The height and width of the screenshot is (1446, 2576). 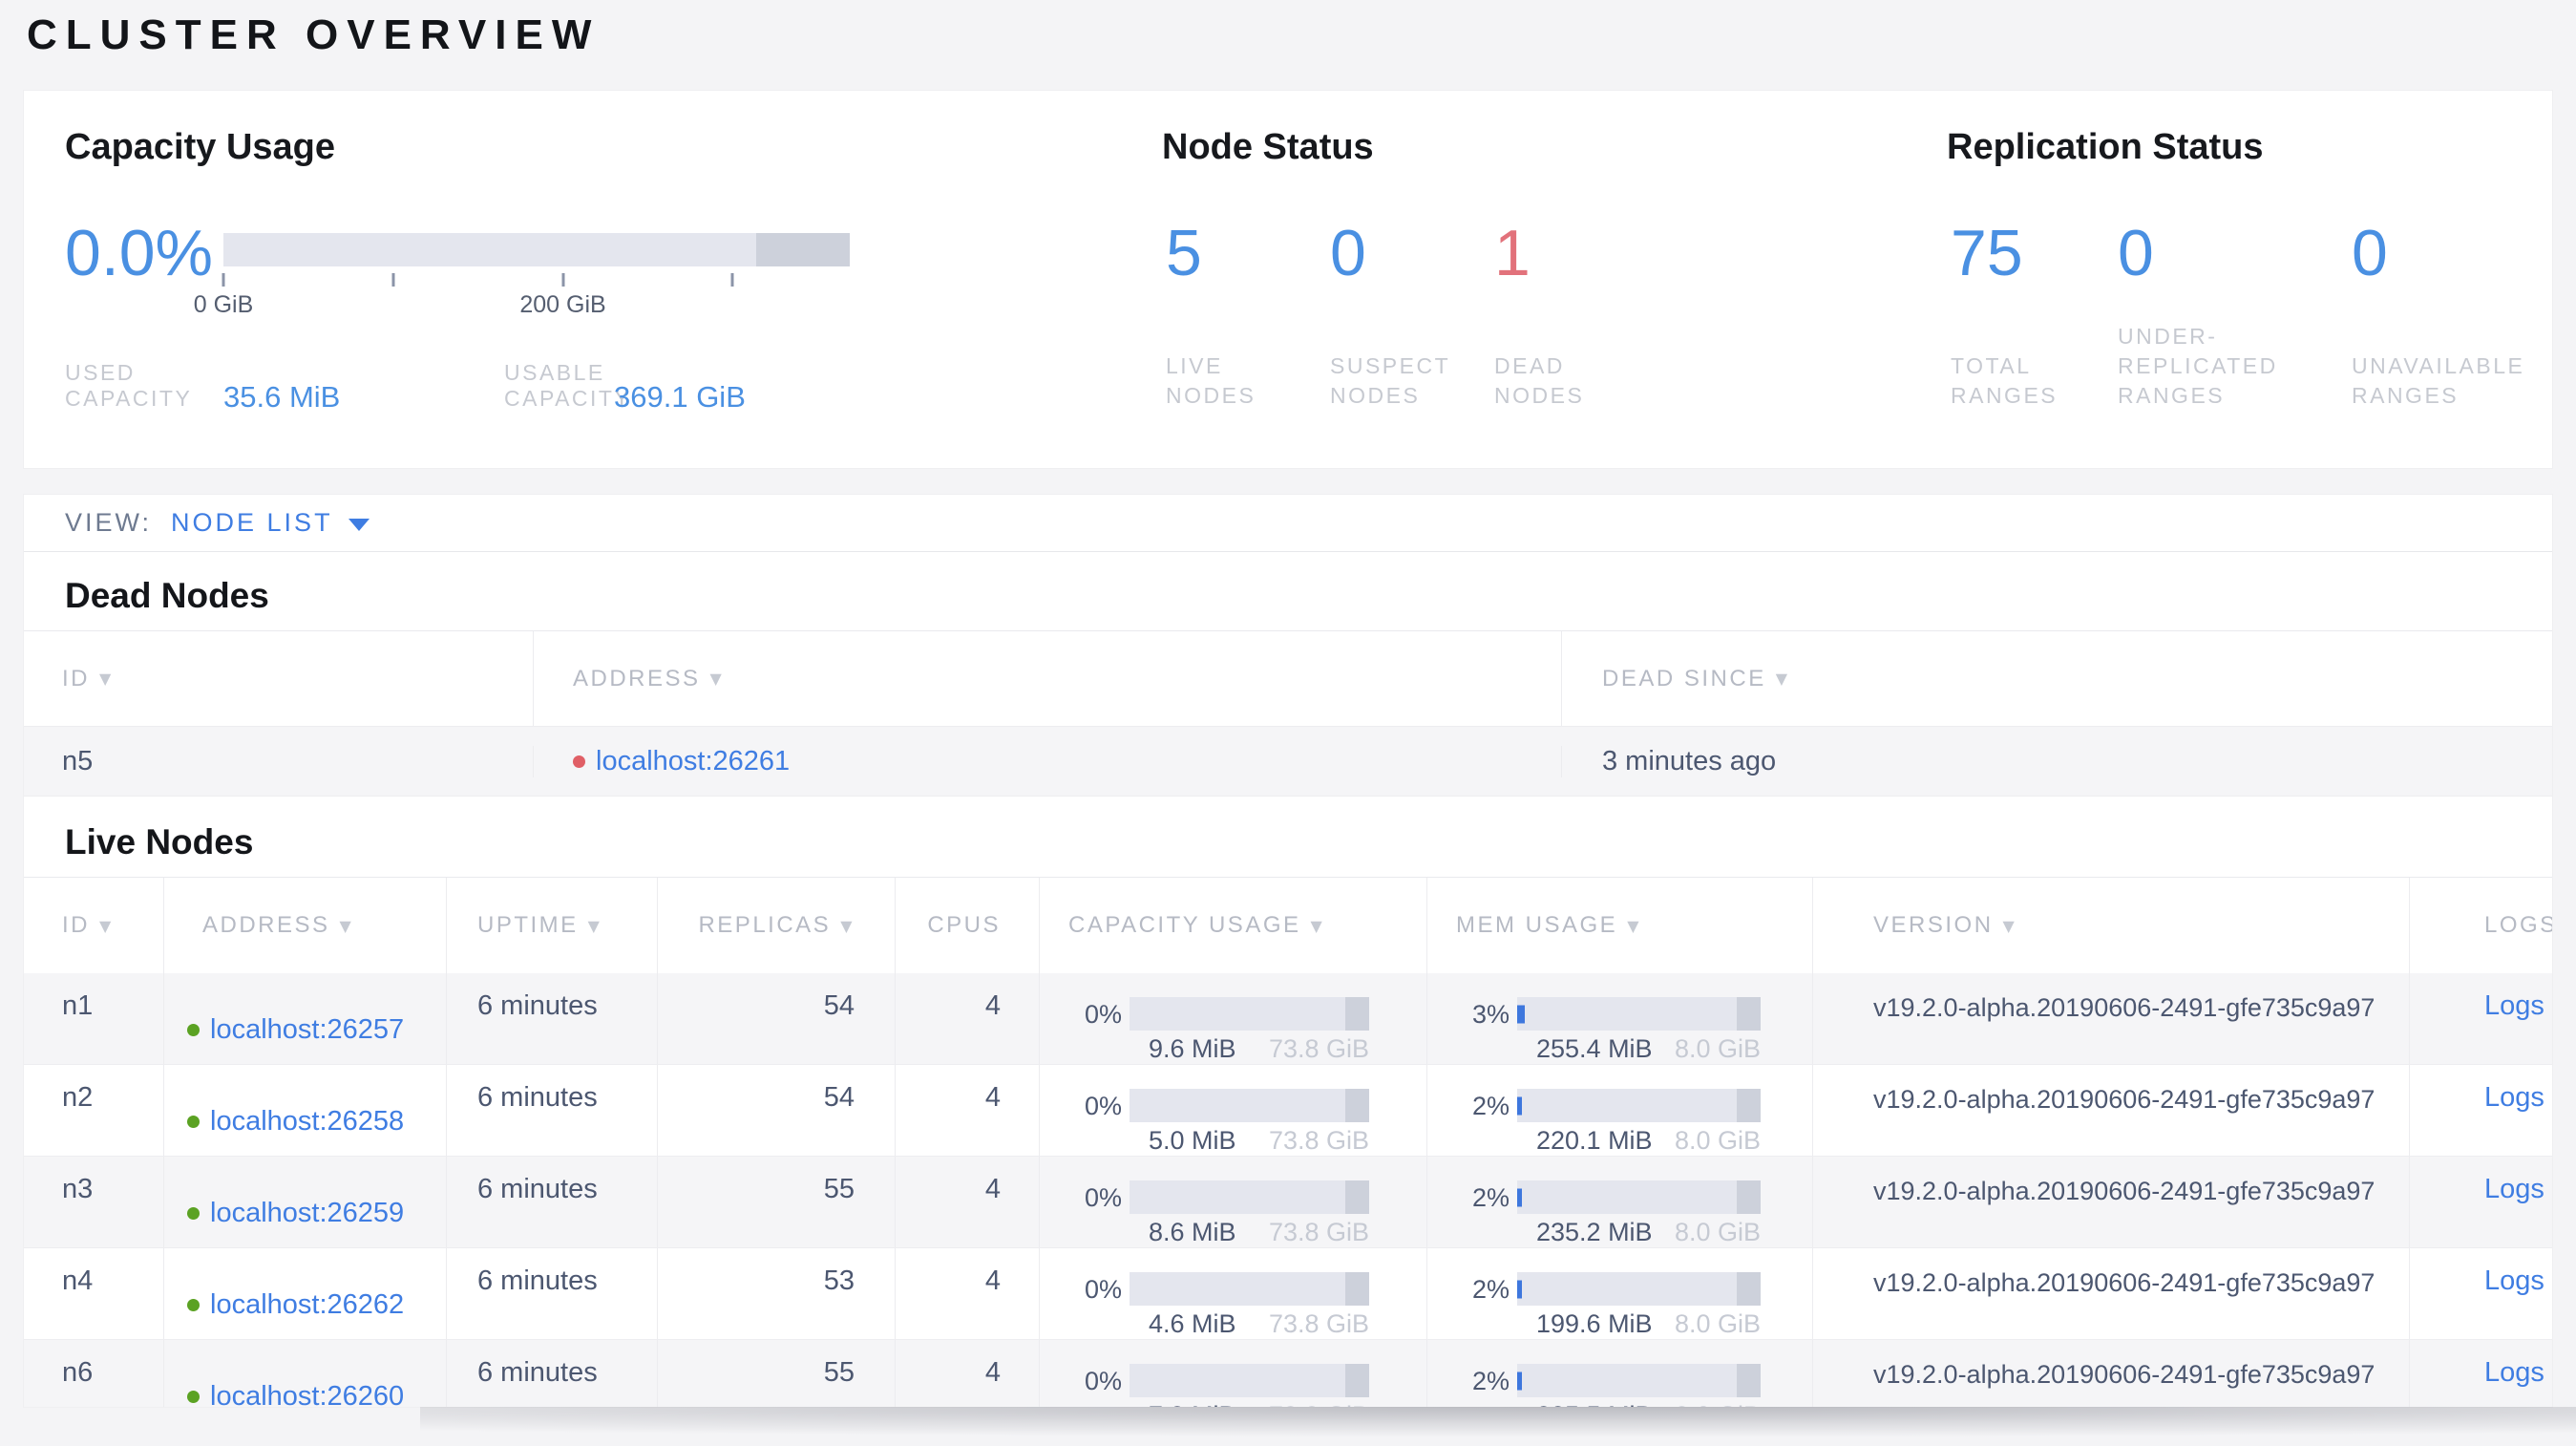 I want to click on column-header-mem-usage: MEM USAGE ▼, so click(x=1619, y=926).